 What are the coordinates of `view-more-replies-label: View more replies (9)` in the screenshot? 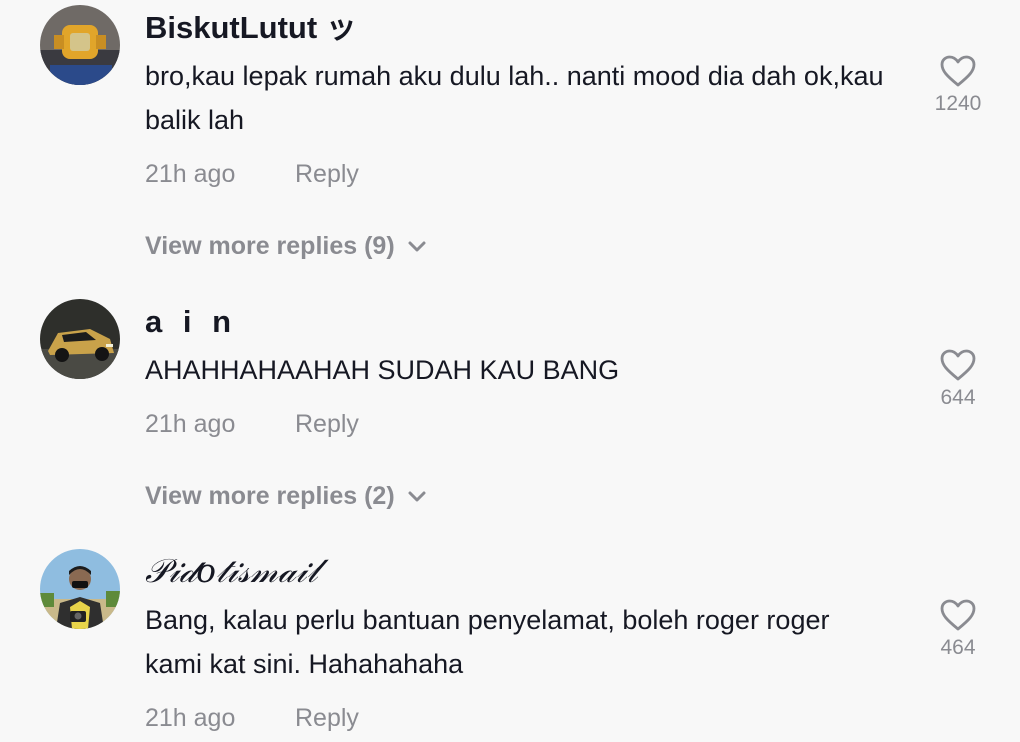 It's located at (270, 246).